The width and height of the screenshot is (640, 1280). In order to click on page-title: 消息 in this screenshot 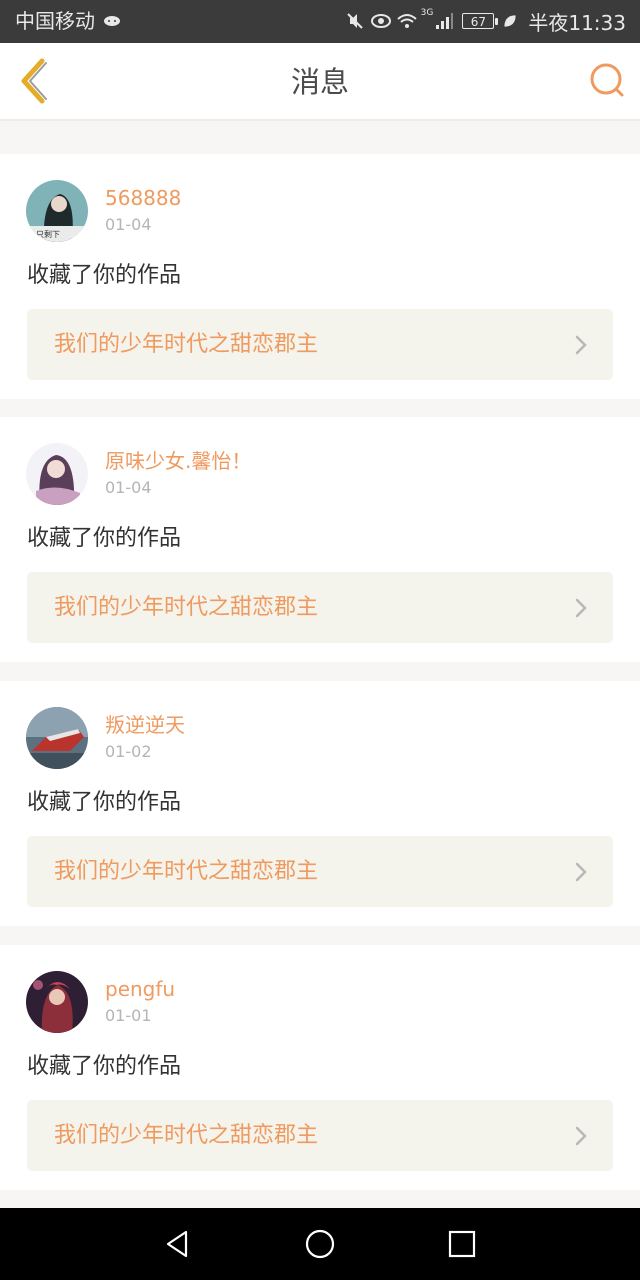, I will do `click(319, 82)`.